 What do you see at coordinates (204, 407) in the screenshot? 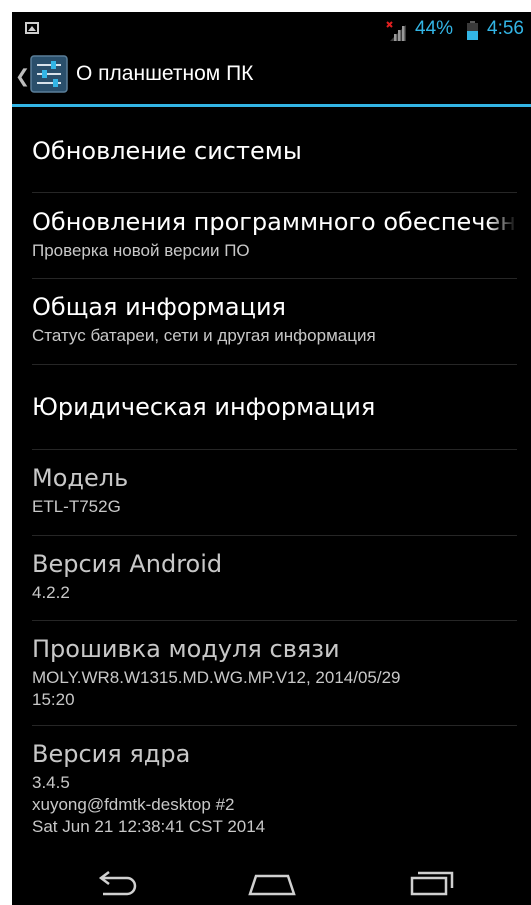
I see `item-title: Юридическая информация` at bounding box center [204, 407].